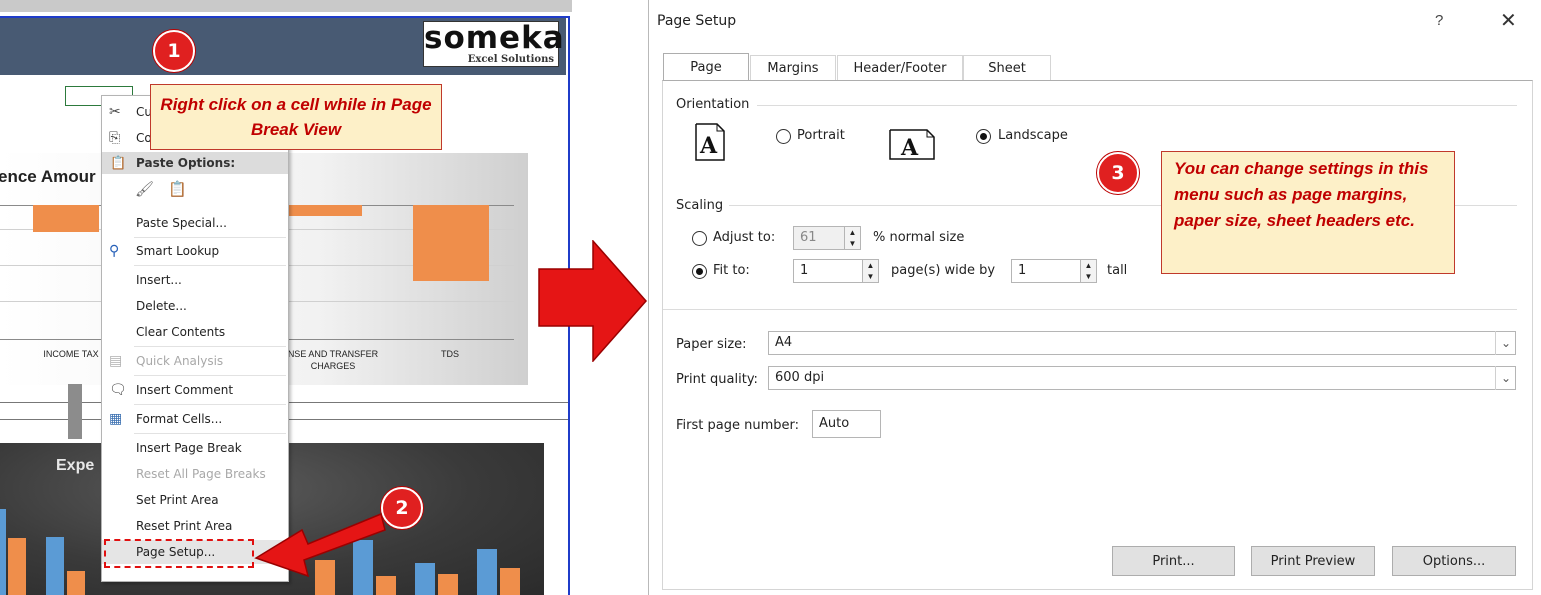  What do you see at coordinates (195, 448) in the screenshot?
I see `menu-item-insert-page-break: Insert Page Break` at bounding box center [195, 448].